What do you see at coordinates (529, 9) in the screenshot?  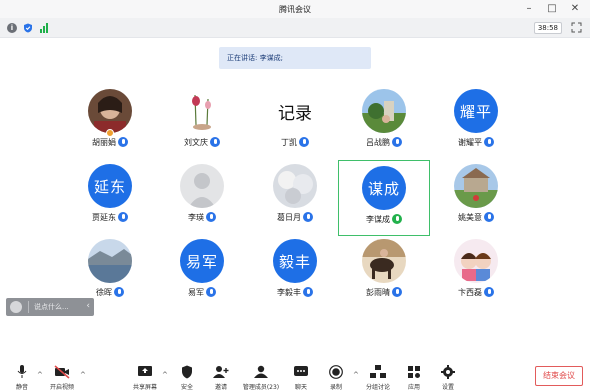 I see `minimize-button: –` at bounding box center [529, 9].